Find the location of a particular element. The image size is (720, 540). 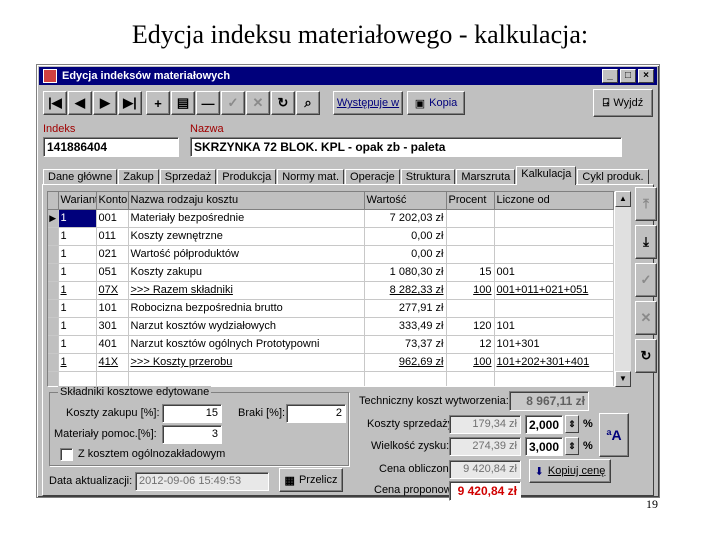

column-header-wariant: Wariant is located at coordinates (77, 201).